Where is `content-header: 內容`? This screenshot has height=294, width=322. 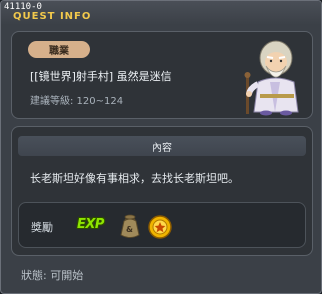 content-header: 內容 is located at coordinates (162, 146).